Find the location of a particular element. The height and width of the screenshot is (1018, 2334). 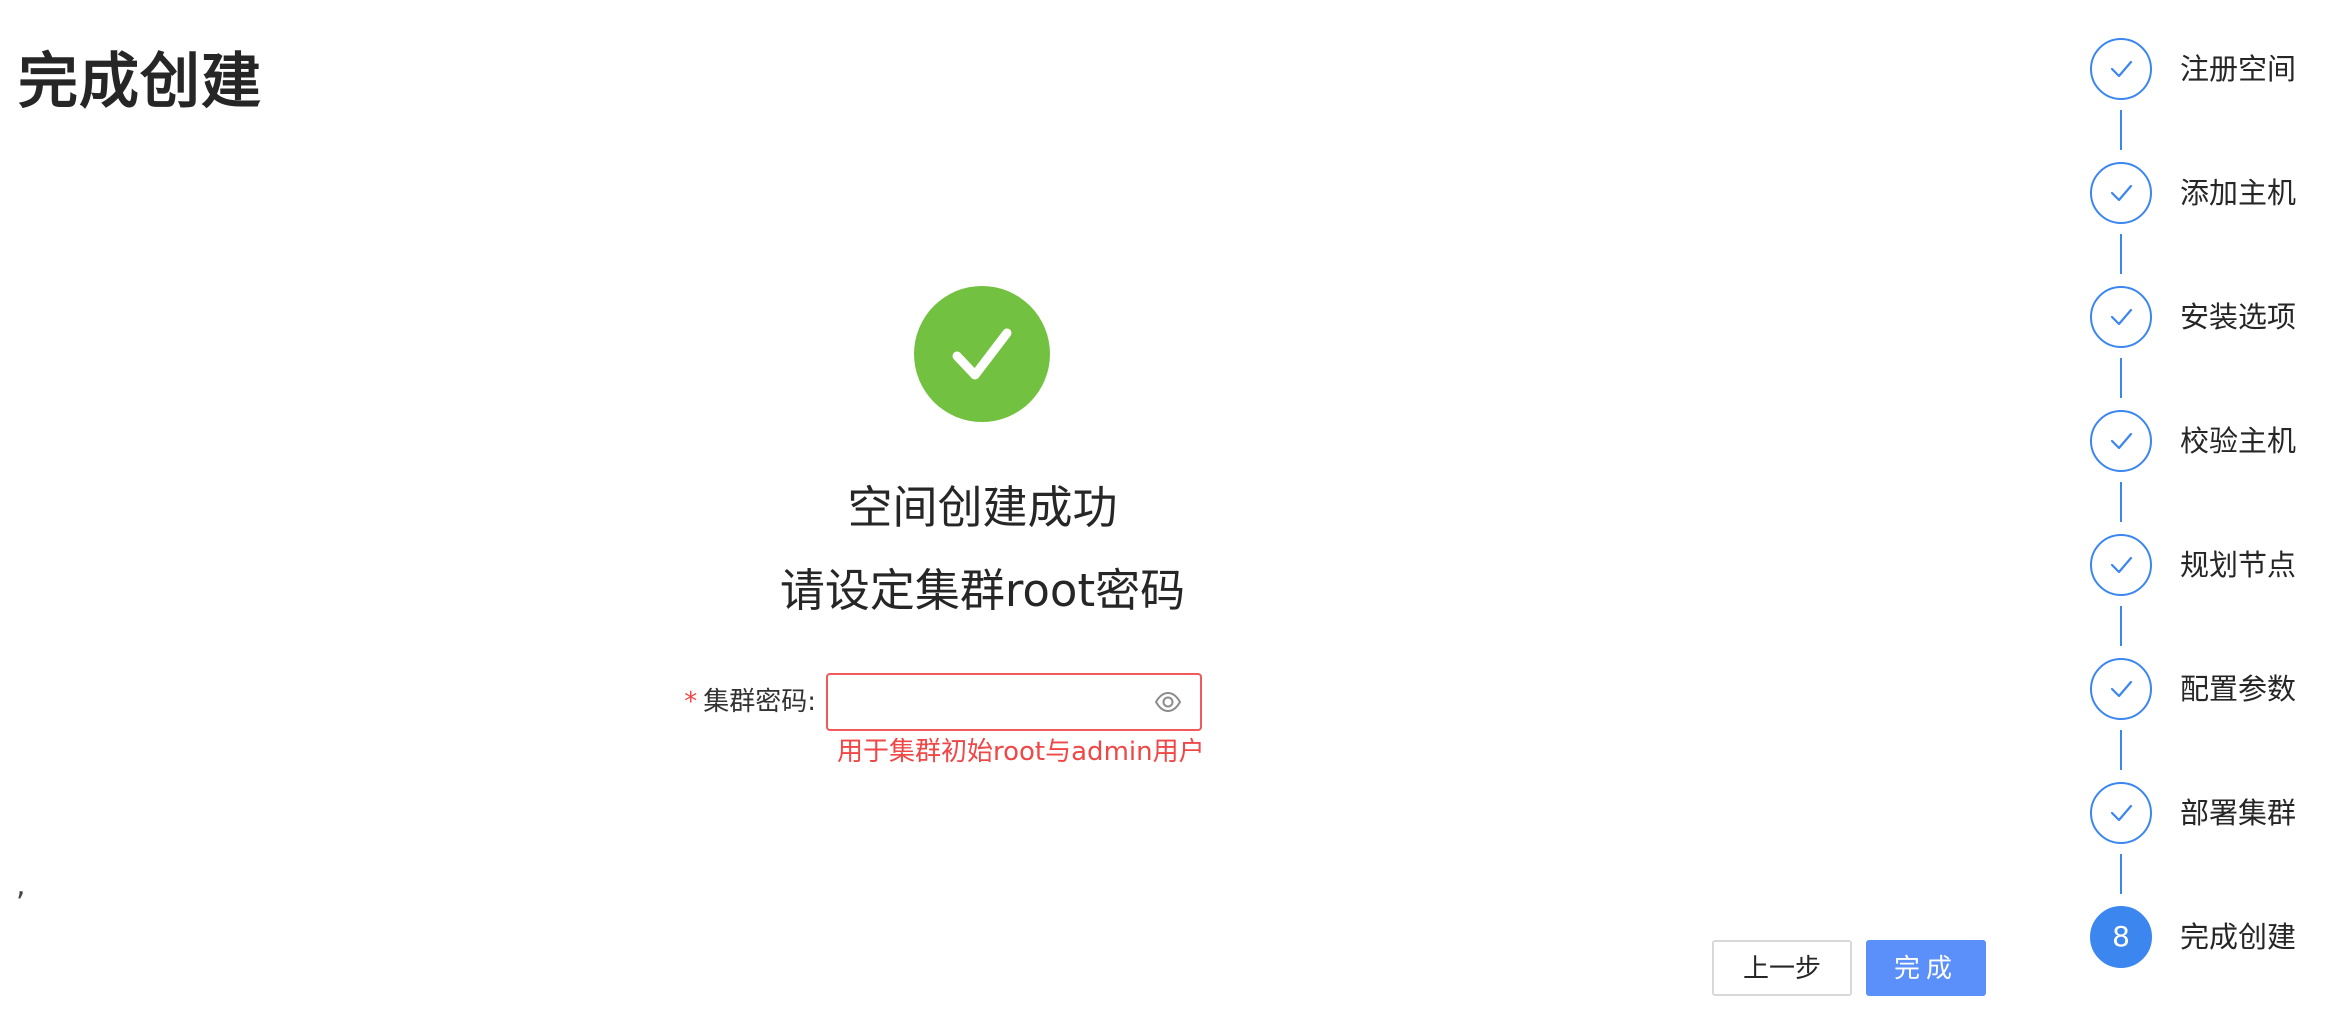

step-2-check-icon is located at coordinates (2121, 193).